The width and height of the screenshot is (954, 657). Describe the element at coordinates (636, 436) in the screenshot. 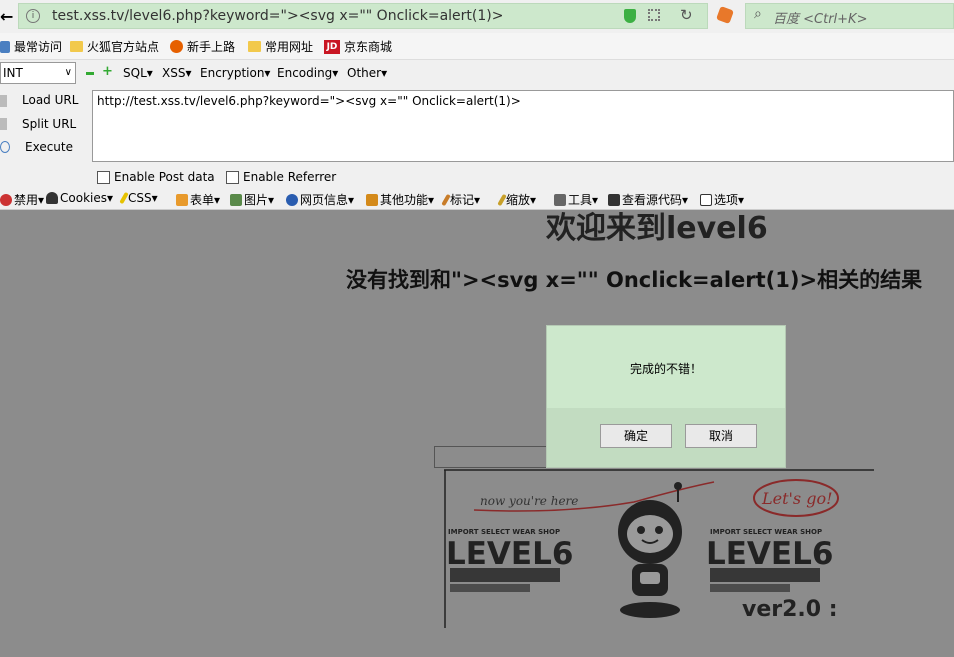

I see `ok-button: 确定` at that location.